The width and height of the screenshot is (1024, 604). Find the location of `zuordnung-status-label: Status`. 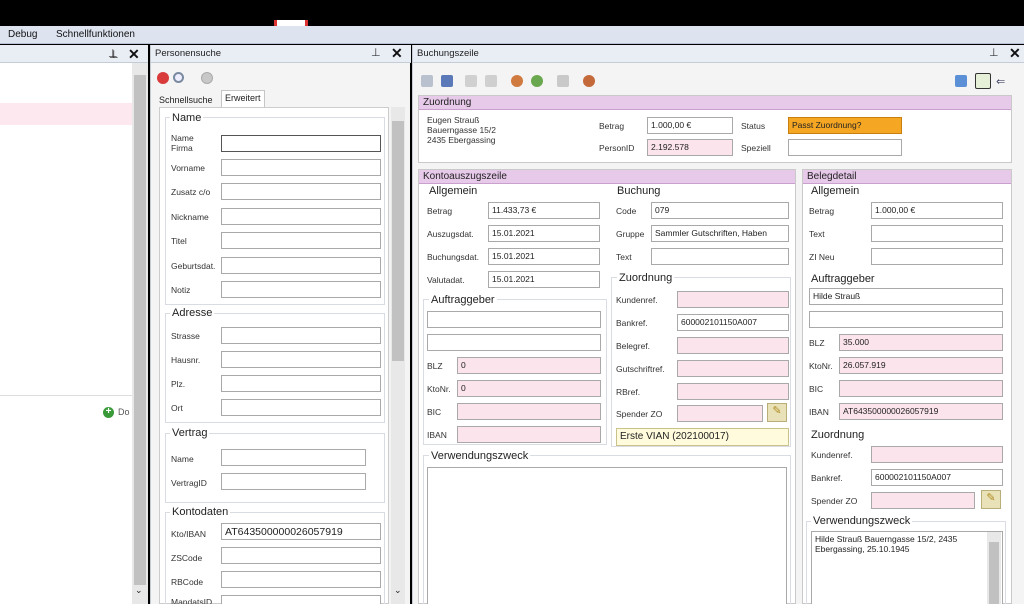

zuordnung-status-label: Status is located at coordinates (753, 126).